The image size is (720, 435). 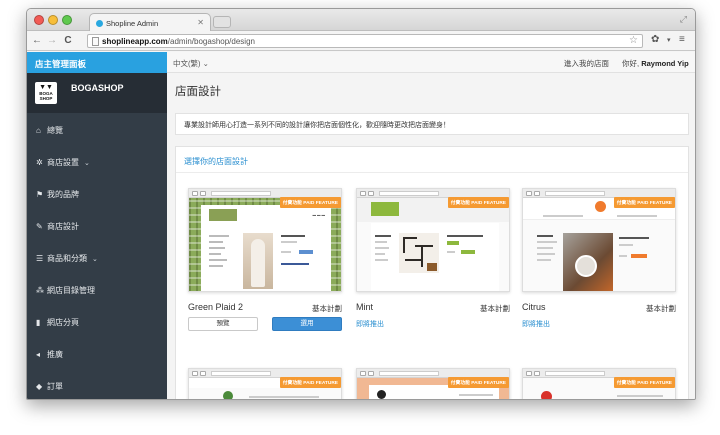 What do you see at coordinates (365, 307) in the screenshot?
I see `theme-name: Mint` at bounding box center [365, 307].